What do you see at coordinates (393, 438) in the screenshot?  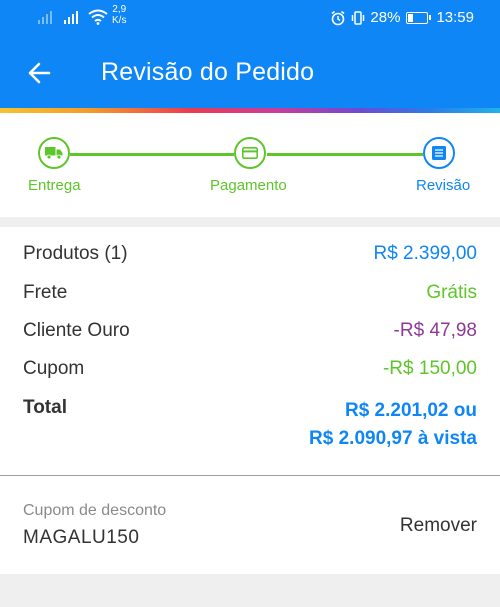 I see `total-value-cash: R$ 2.090,97 à vista` at bounding box center [393, 438].